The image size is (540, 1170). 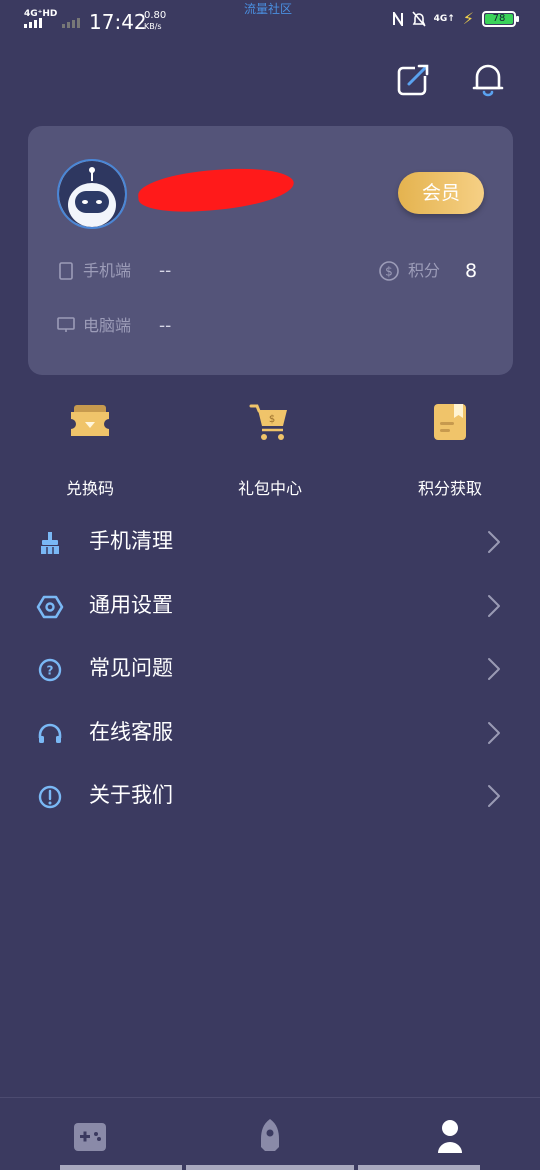 What do you see at coordinates (155, 15) in the screenshot?
I see `net-speed: 0.80` at bounding box center [155, 15].